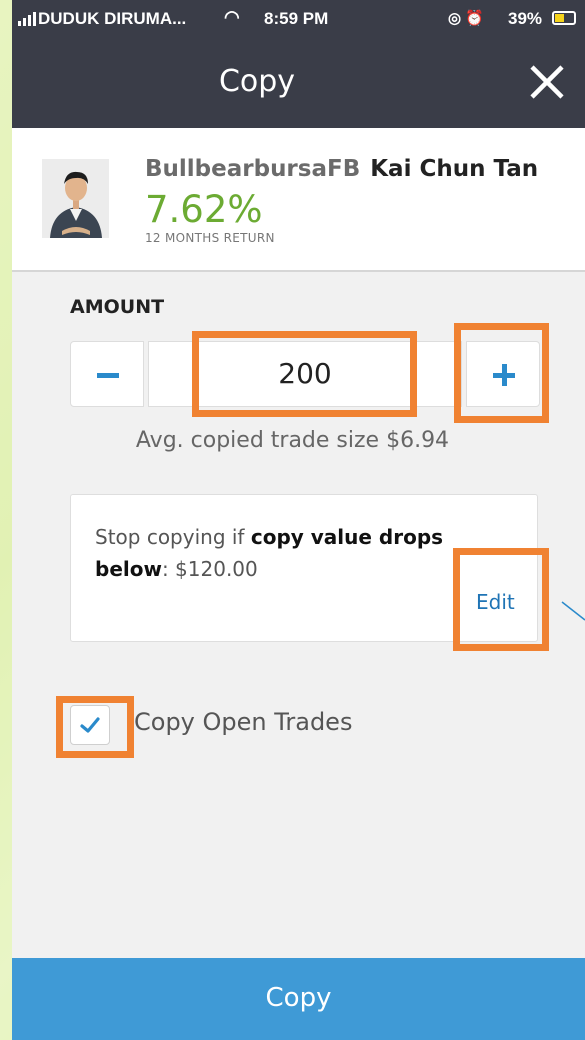 This screenshot has width=585, height=1040. I want to click on status-bar: DUDUK DIRUMA... ◠ 8:59 PM ◎ ⏰ 39%, so click(298, 20).